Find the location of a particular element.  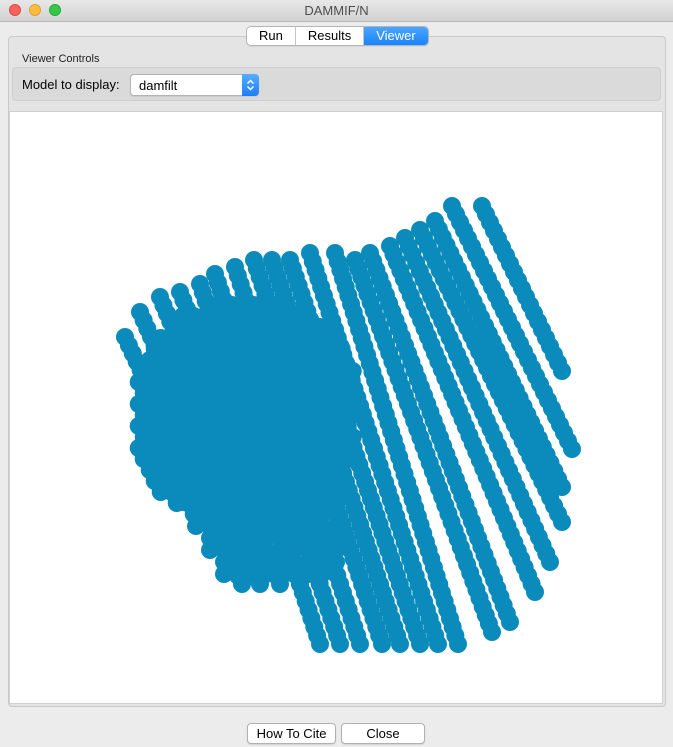

close-button: Close is located at coordinates (383, 733).